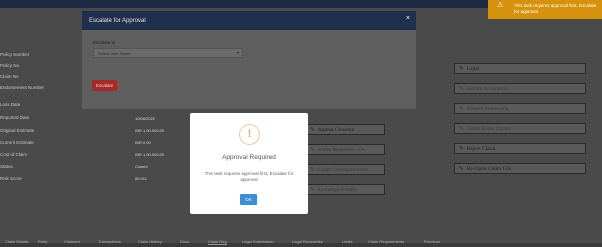  Describe the element at coordinates (520, 148) in the screenshot. I see `reject-claim-button: ✎ Reject Claim` at that location.